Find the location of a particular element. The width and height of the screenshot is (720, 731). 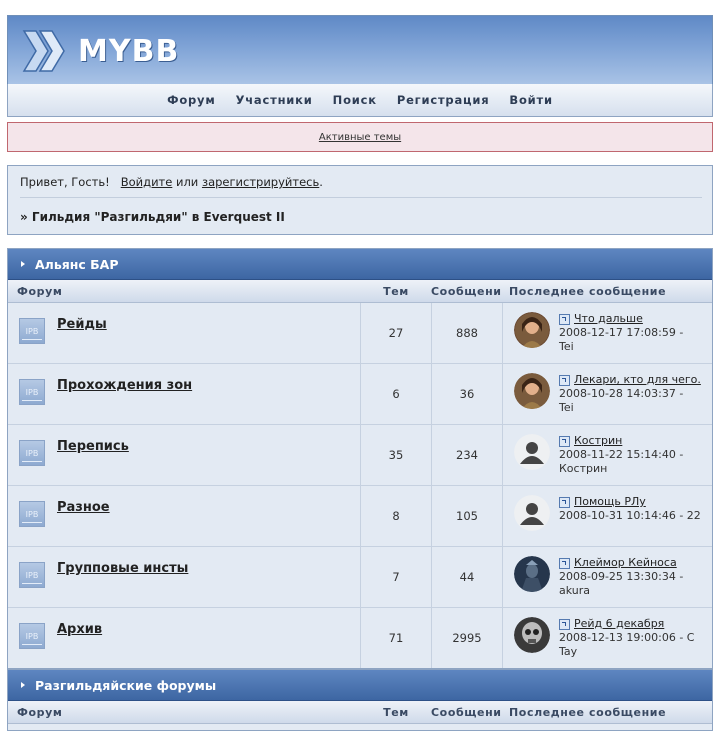

breadcrumb: » Гильдия "Разгильдяи" в Everquest II is located at coordinates (152, 217).